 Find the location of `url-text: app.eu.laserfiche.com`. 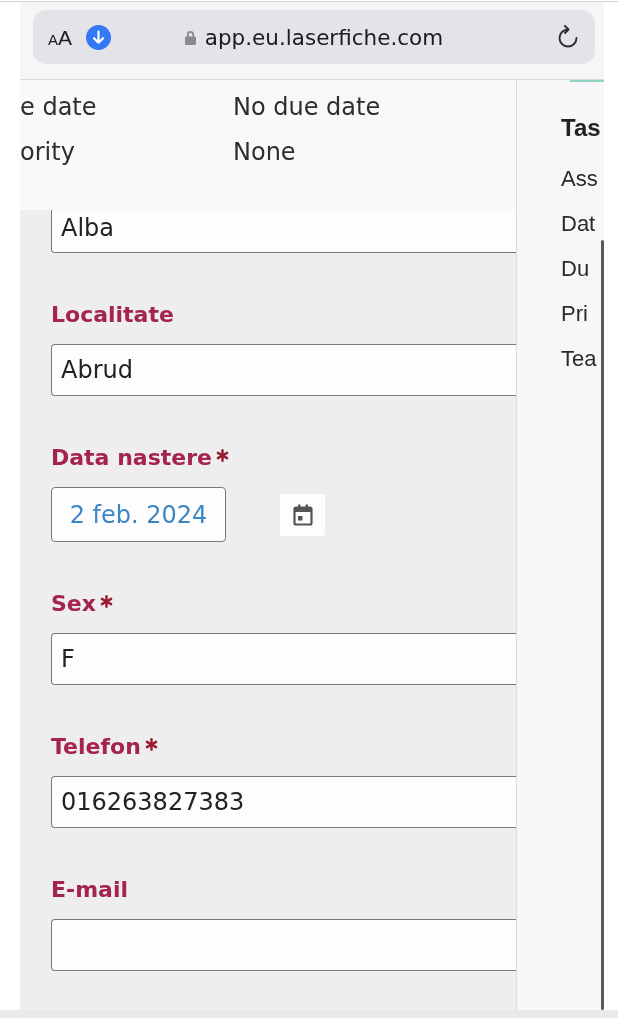

url-text: app.eu.laserfiche.com is located at coordinates (324, 37).